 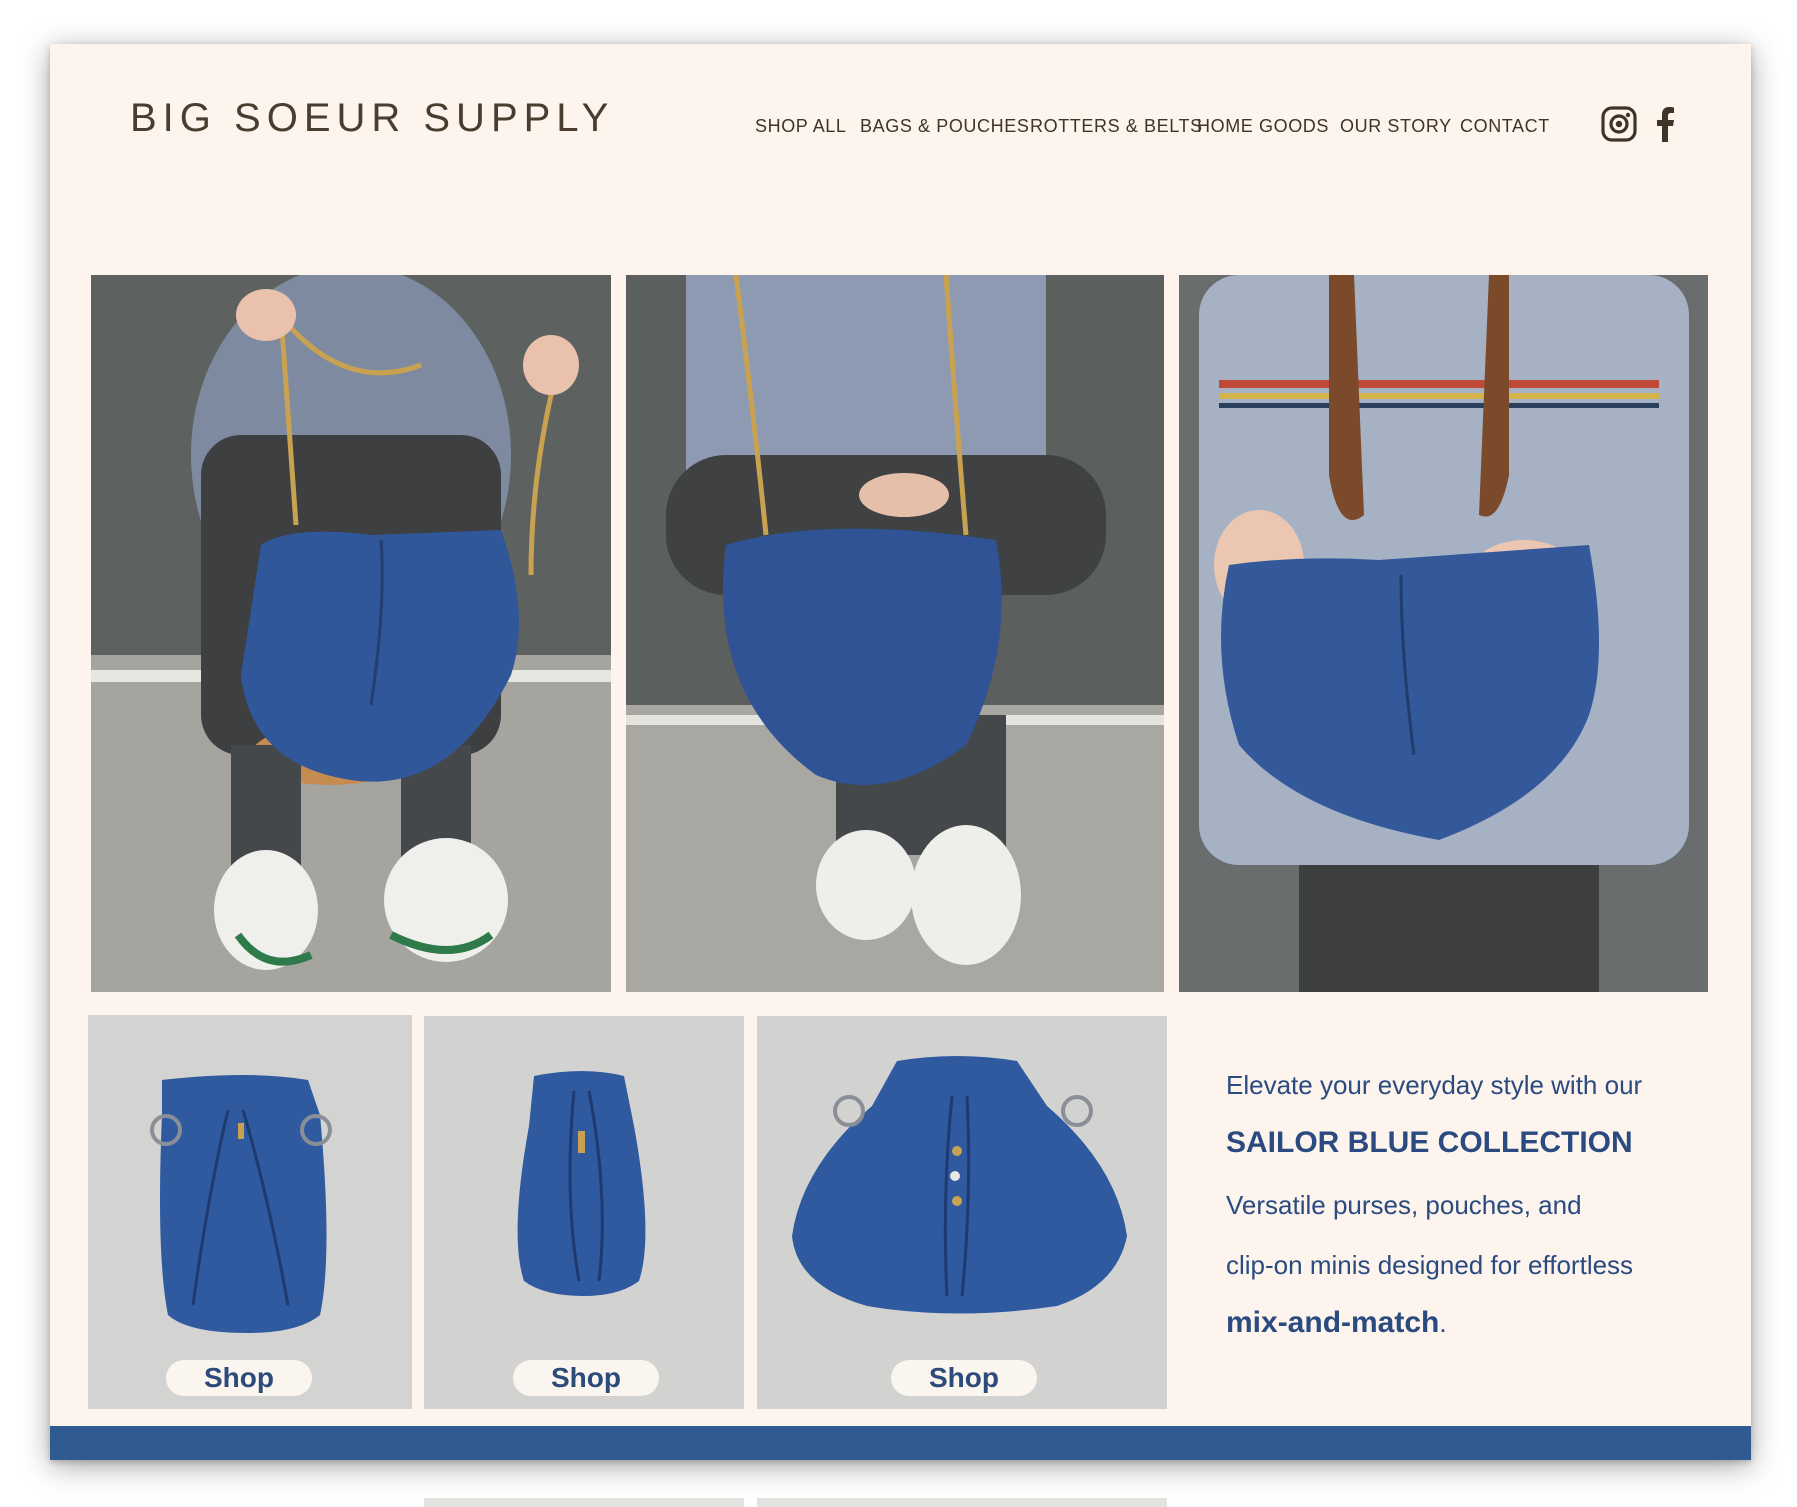 What do you see at coordinates (1434, 1085) in the screenshot?
I see `promo-line-1: Elevate your everyday style with our` at bounding box center [1434, 1085].